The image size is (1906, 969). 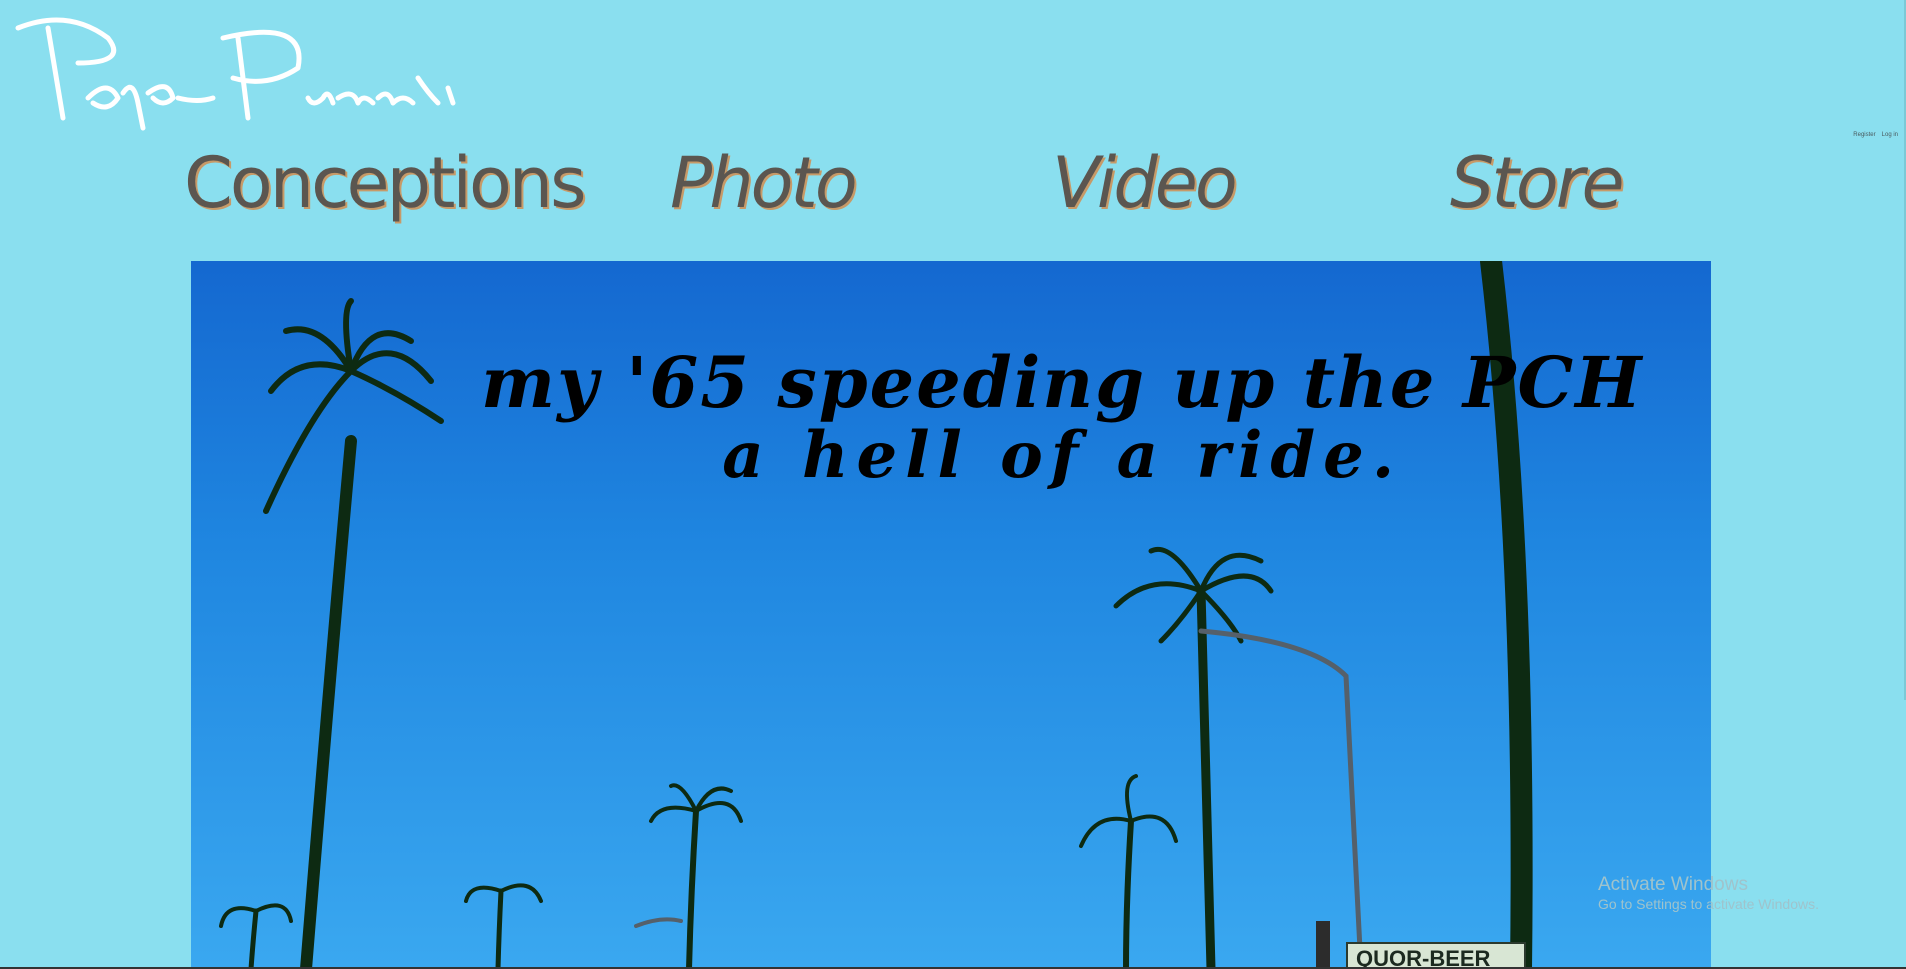 I want to click on login-link: Log in, so click(x=1890, y=135).